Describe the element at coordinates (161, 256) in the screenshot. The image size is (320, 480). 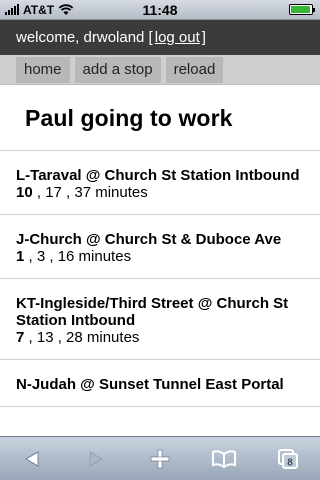
I see `arrival-times: 1 , 3 , 16 minutes` at that location.